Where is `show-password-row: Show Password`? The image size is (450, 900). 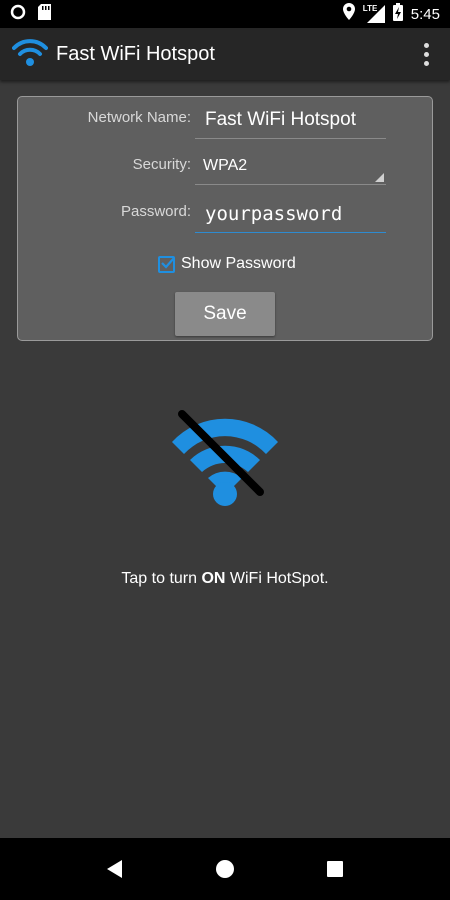 show-password-row: Show Password is located at coordinates (227, 264).